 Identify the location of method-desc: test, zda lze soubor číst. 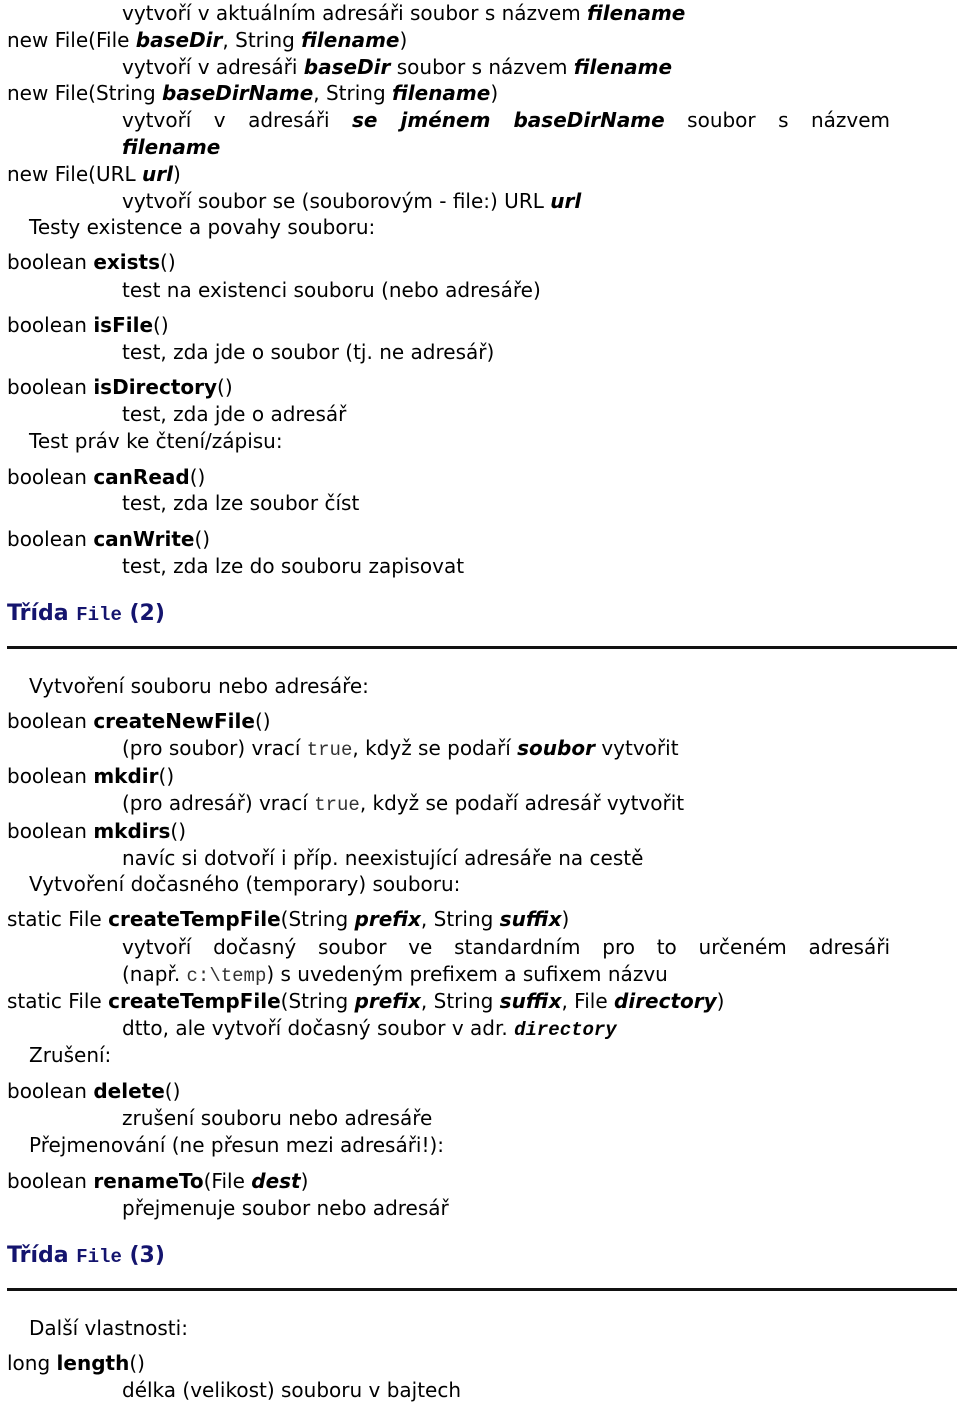
(241, 503).